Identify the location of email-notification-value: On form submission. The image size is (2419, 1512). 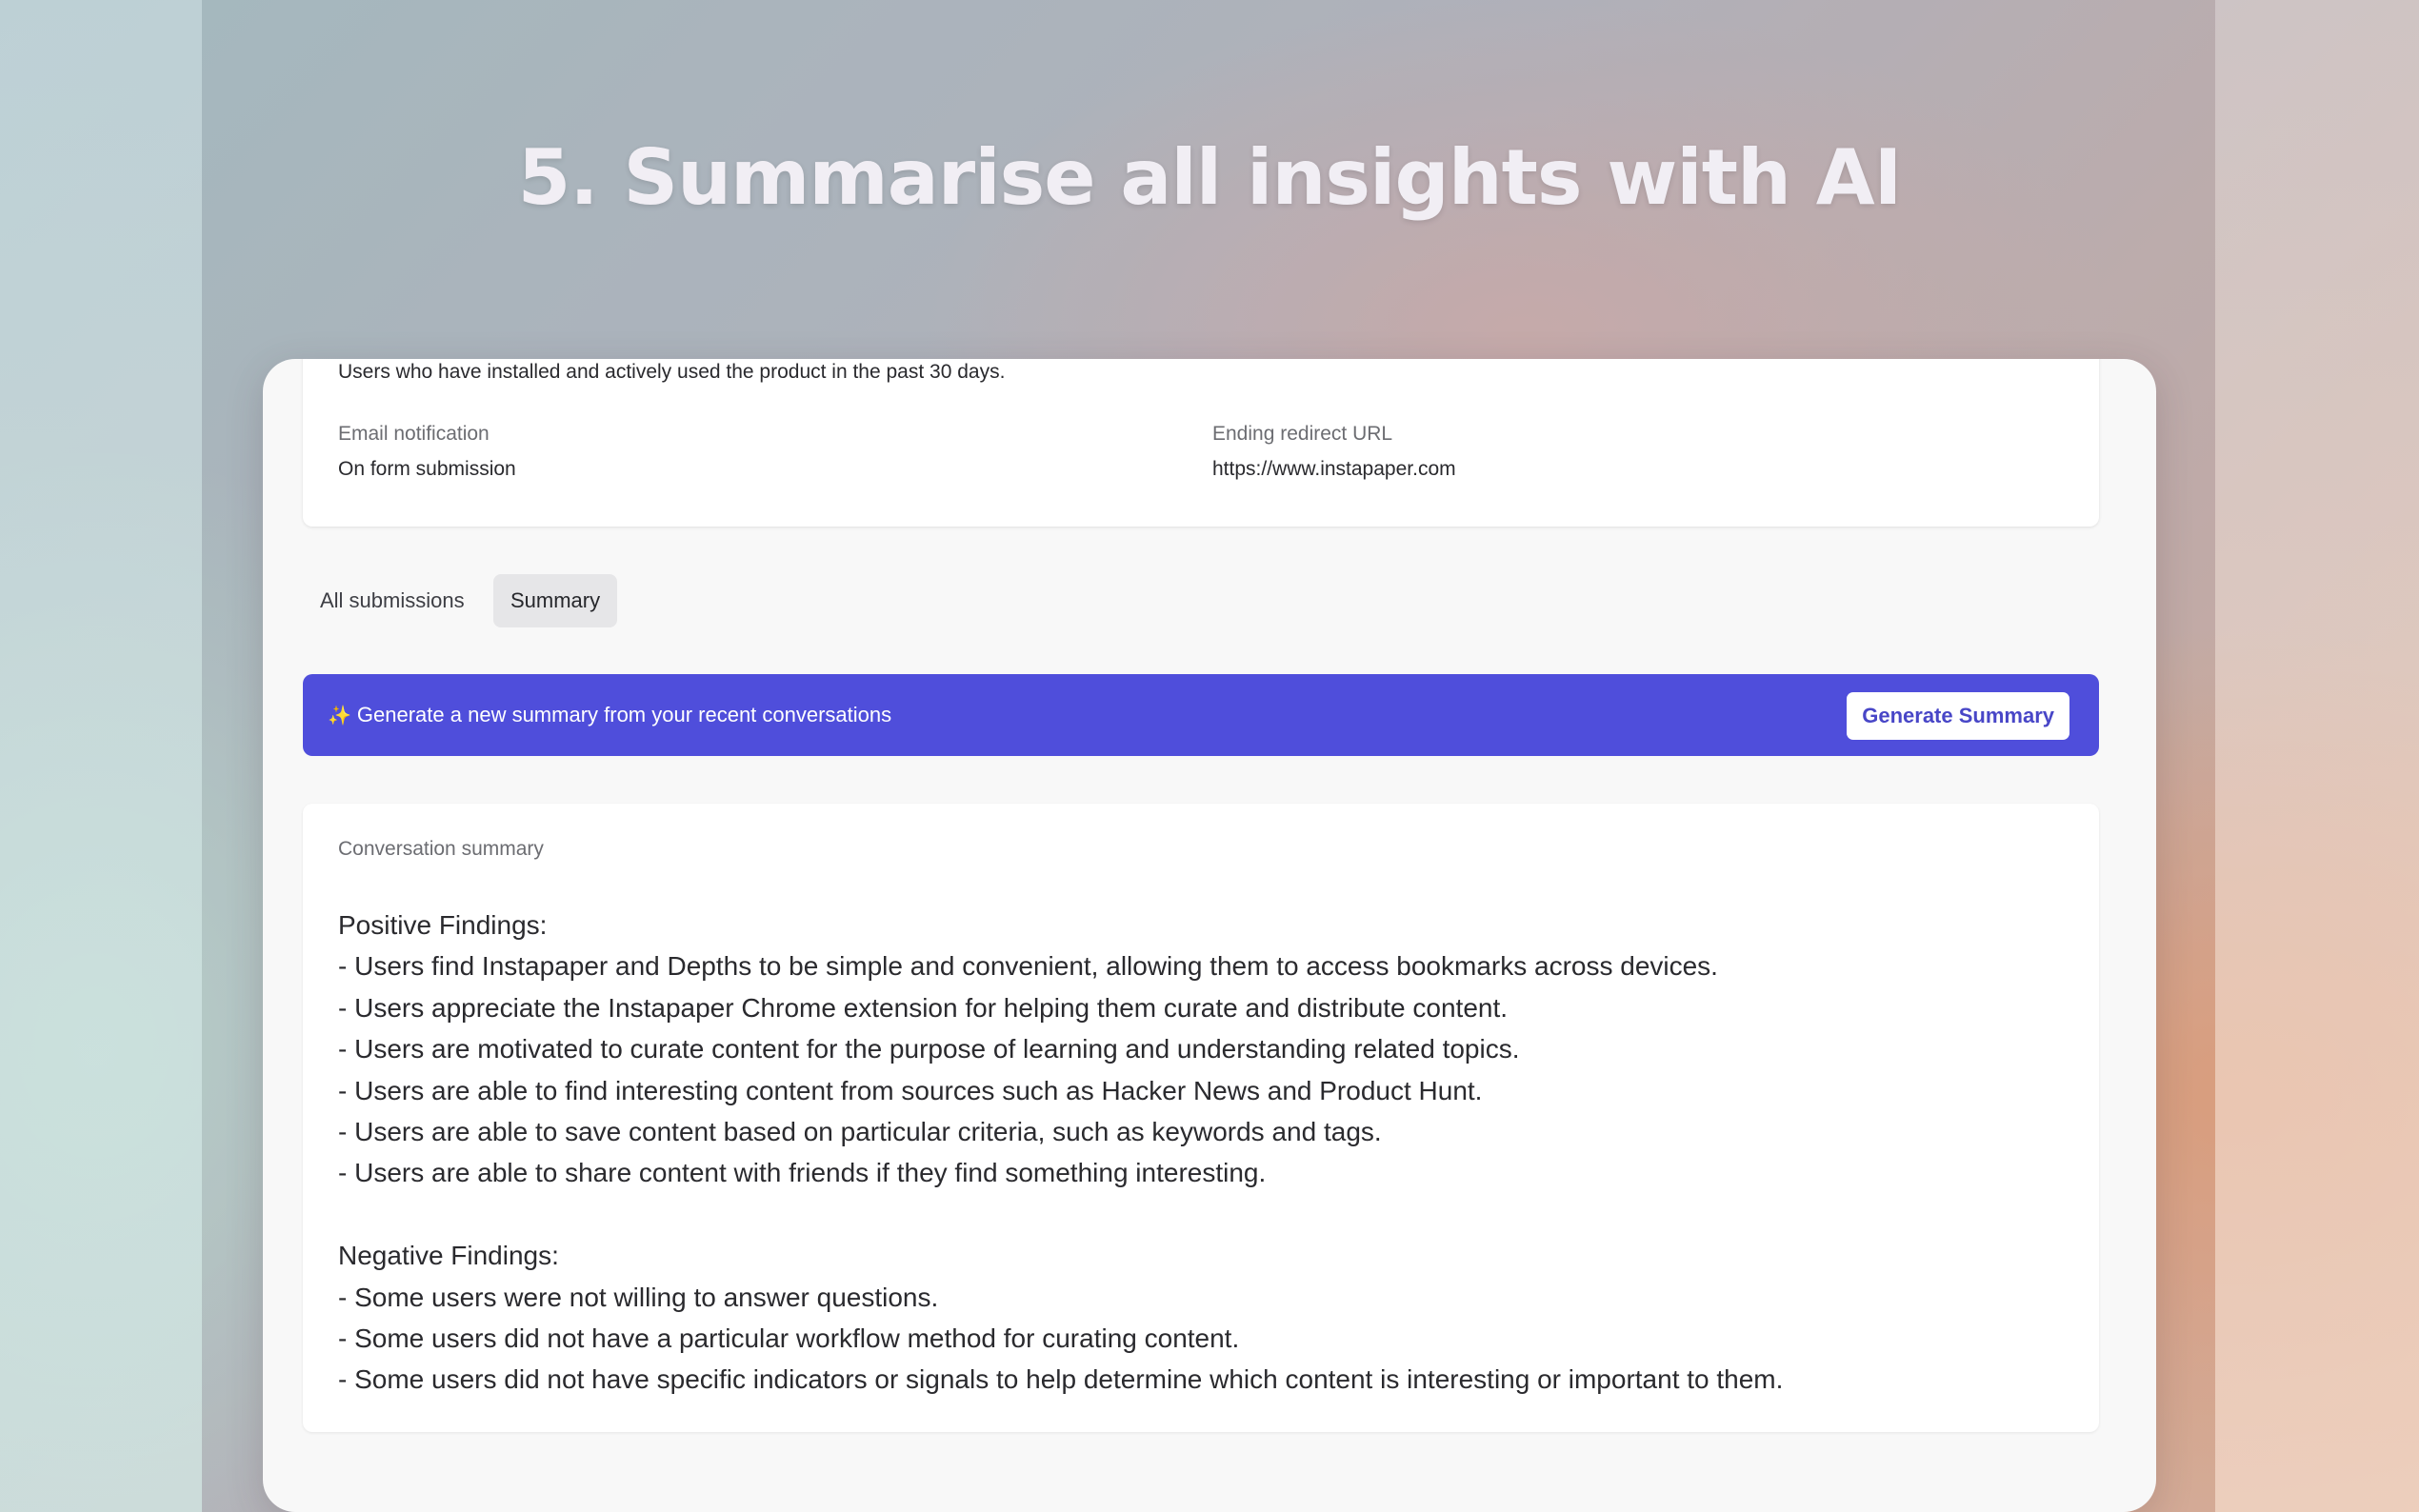
(427, 469).